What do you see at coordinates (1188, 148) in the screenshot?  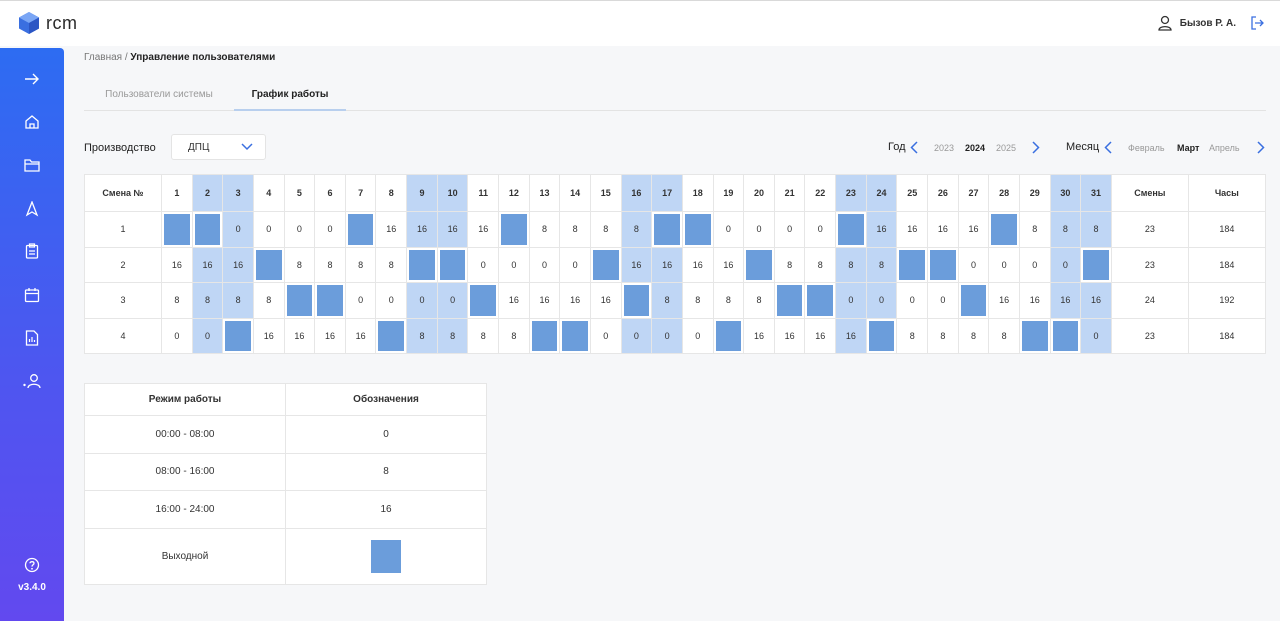 I see `month-option-selected: Март` at bounding box center [1188, 148].